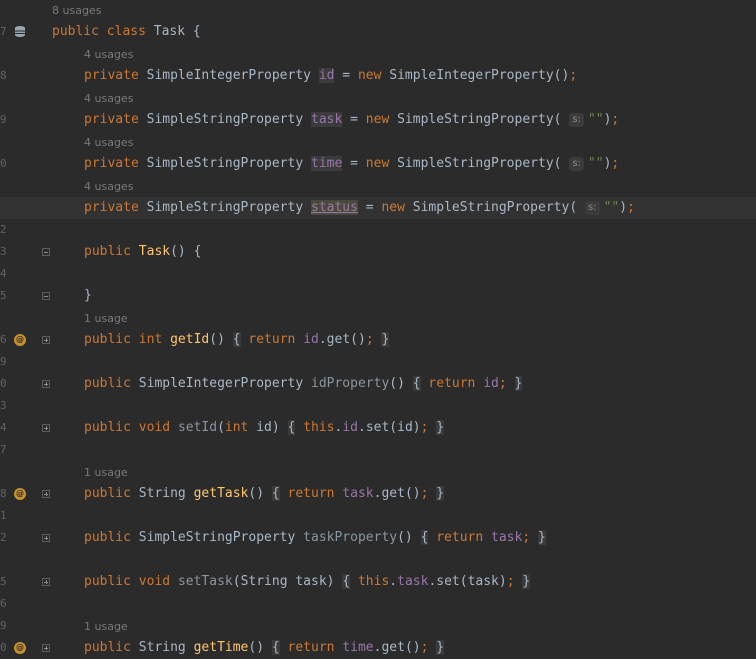  What do you see at coordinates (237, 340) in the screenshot?
I see `code-line: public int getId() { return id.get(); }` at bounding box center [237, 340].